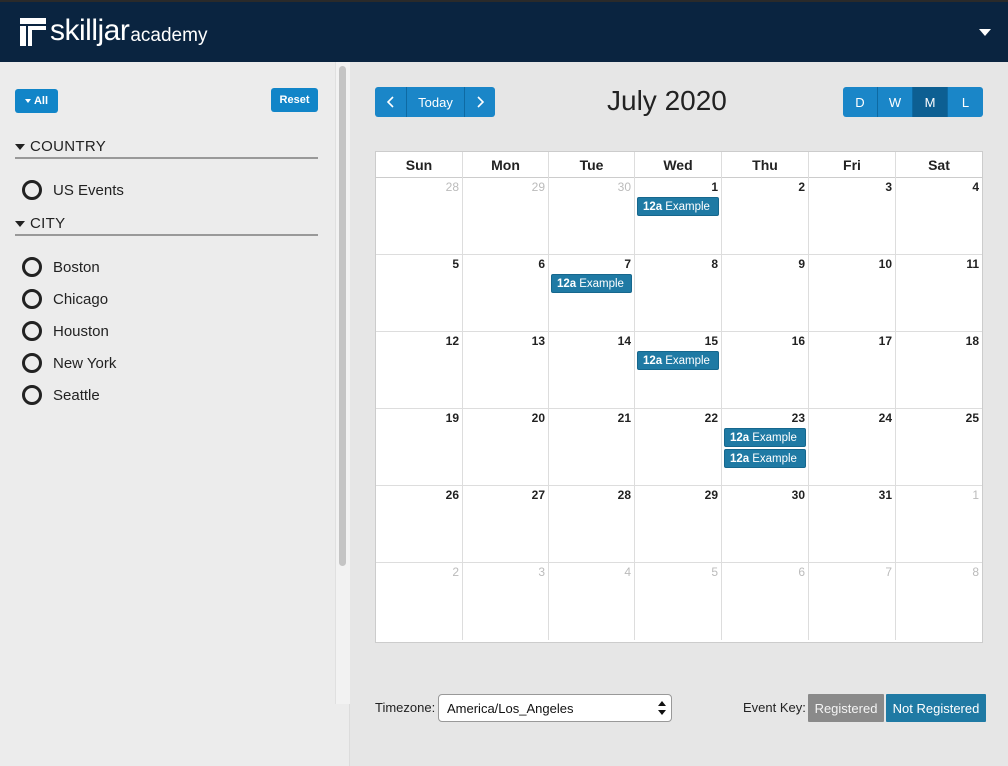  I want to click on calendar-day-cell: 1 12a Example, so click(678, 216).